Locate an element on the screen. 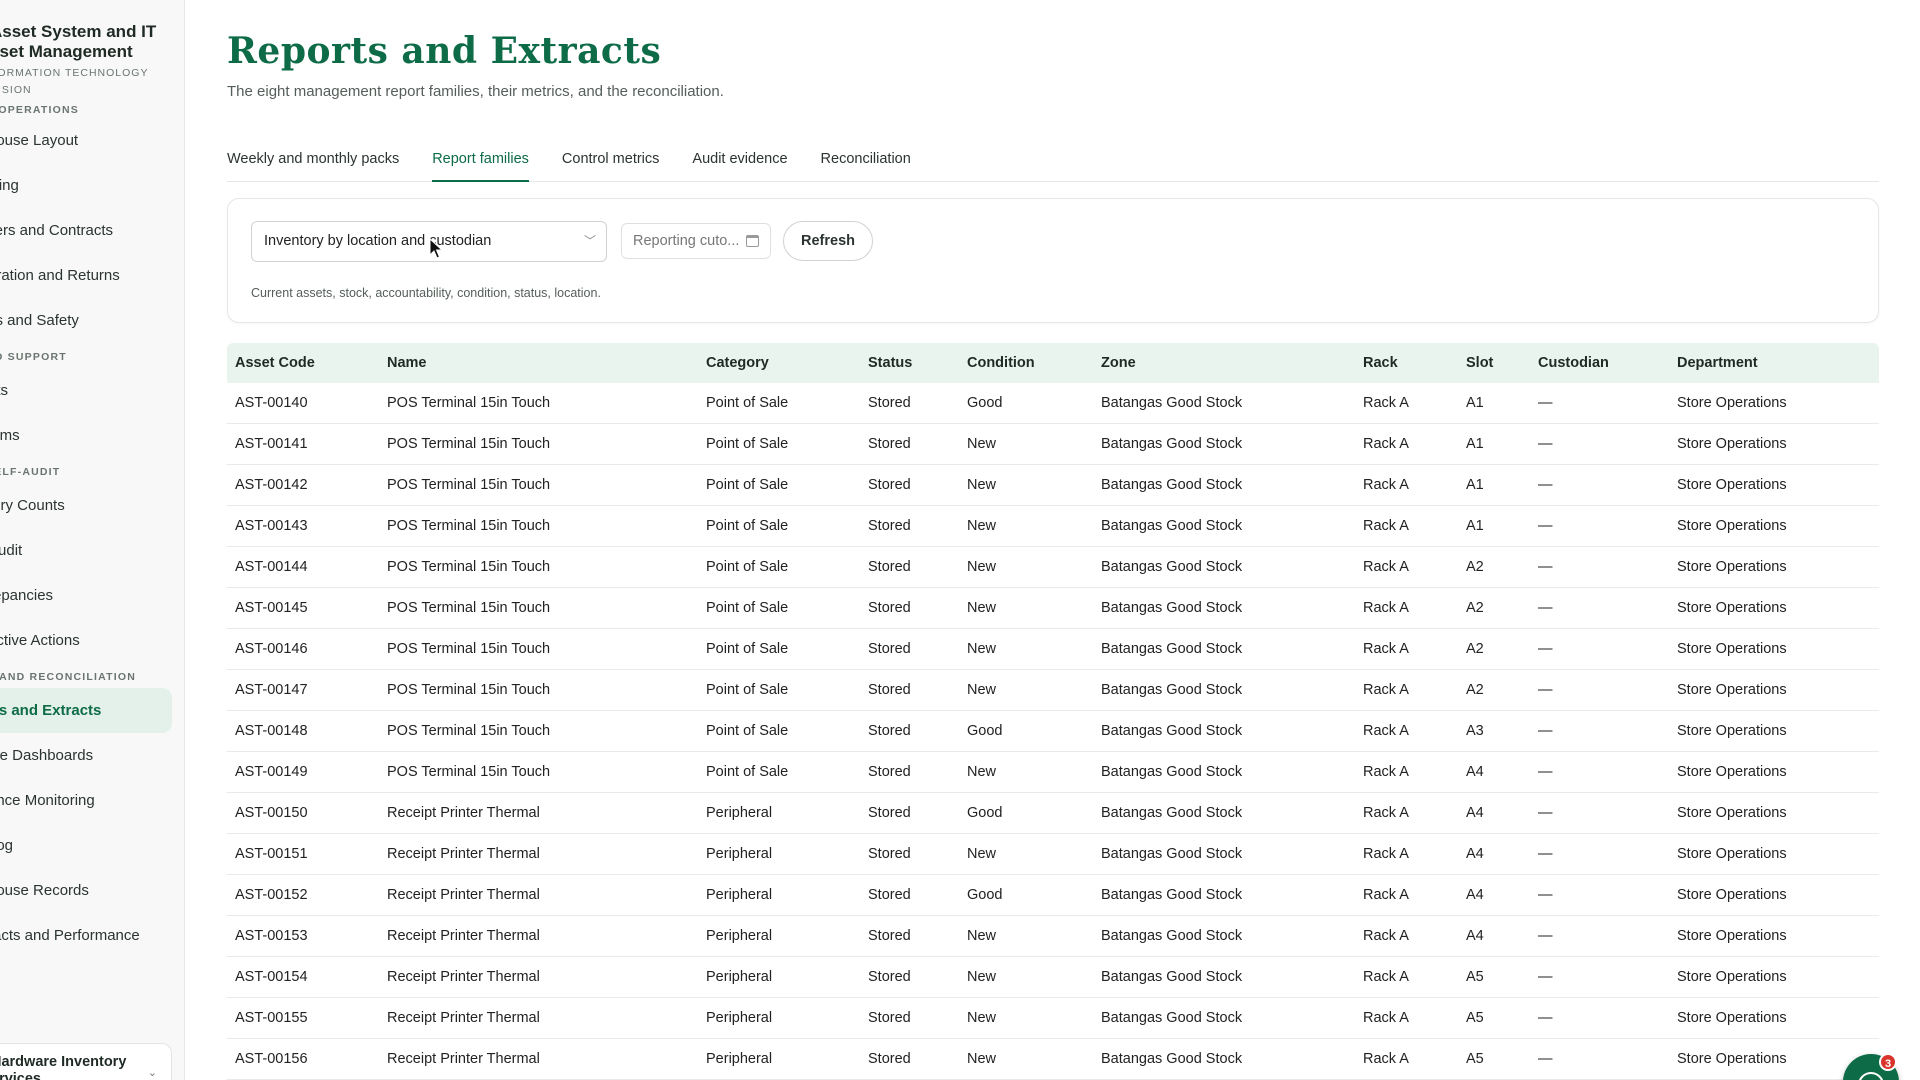 The image size is (1920, 1080). nav-section-label: SELF-AUDIT is located at coordinates (30, 472).